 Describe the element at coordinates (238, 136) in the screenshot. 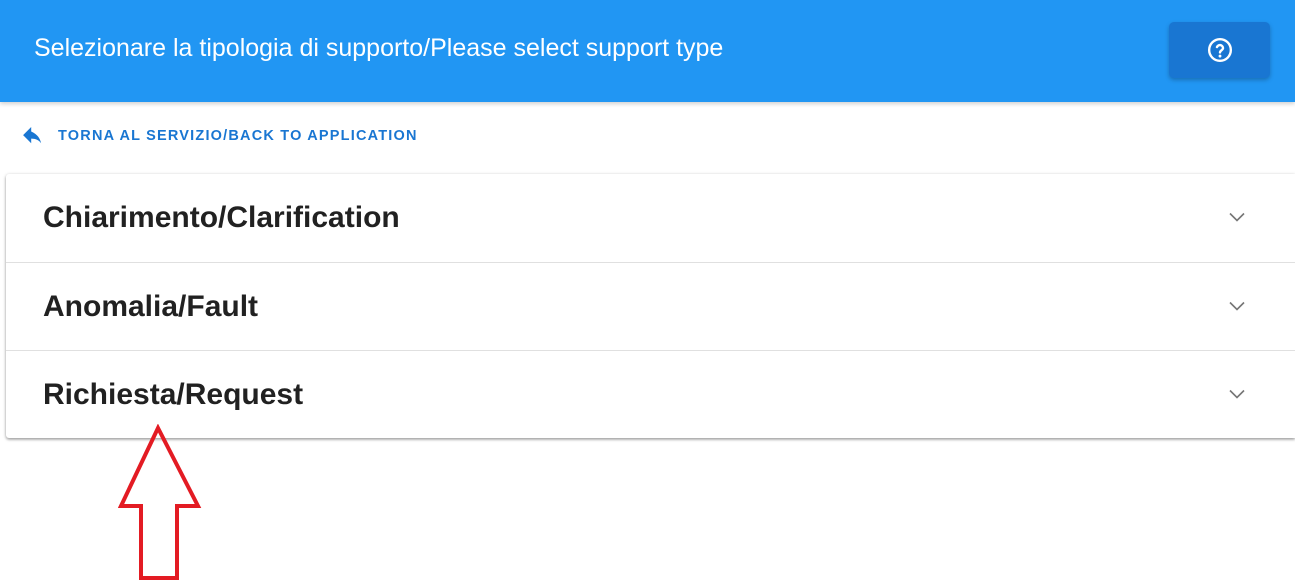

I see `back-link-label: TORNA AL SERVIZIO/BACK TO APPLICATION` at that location.